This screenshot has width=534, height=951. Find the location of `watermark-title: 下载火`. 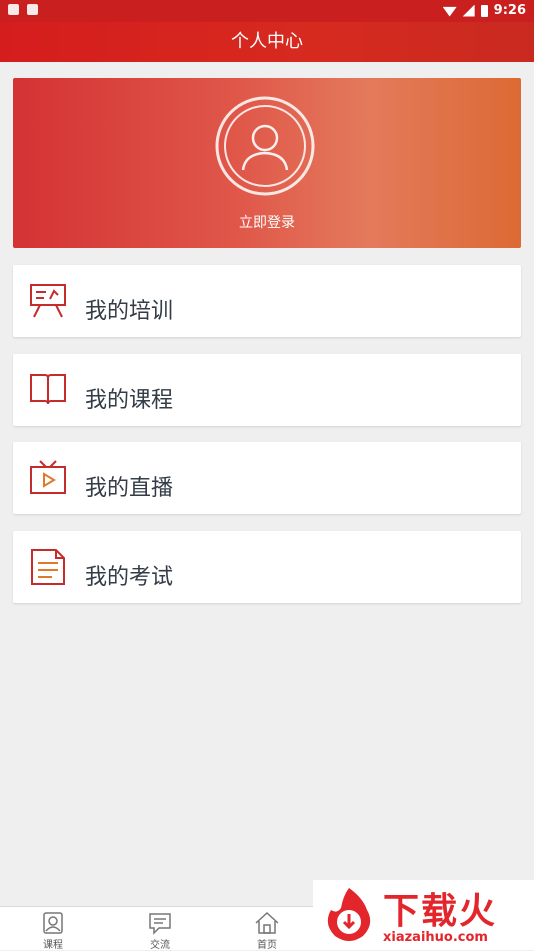

watermark-title: 下载火 is located at coordinates (440, 911).